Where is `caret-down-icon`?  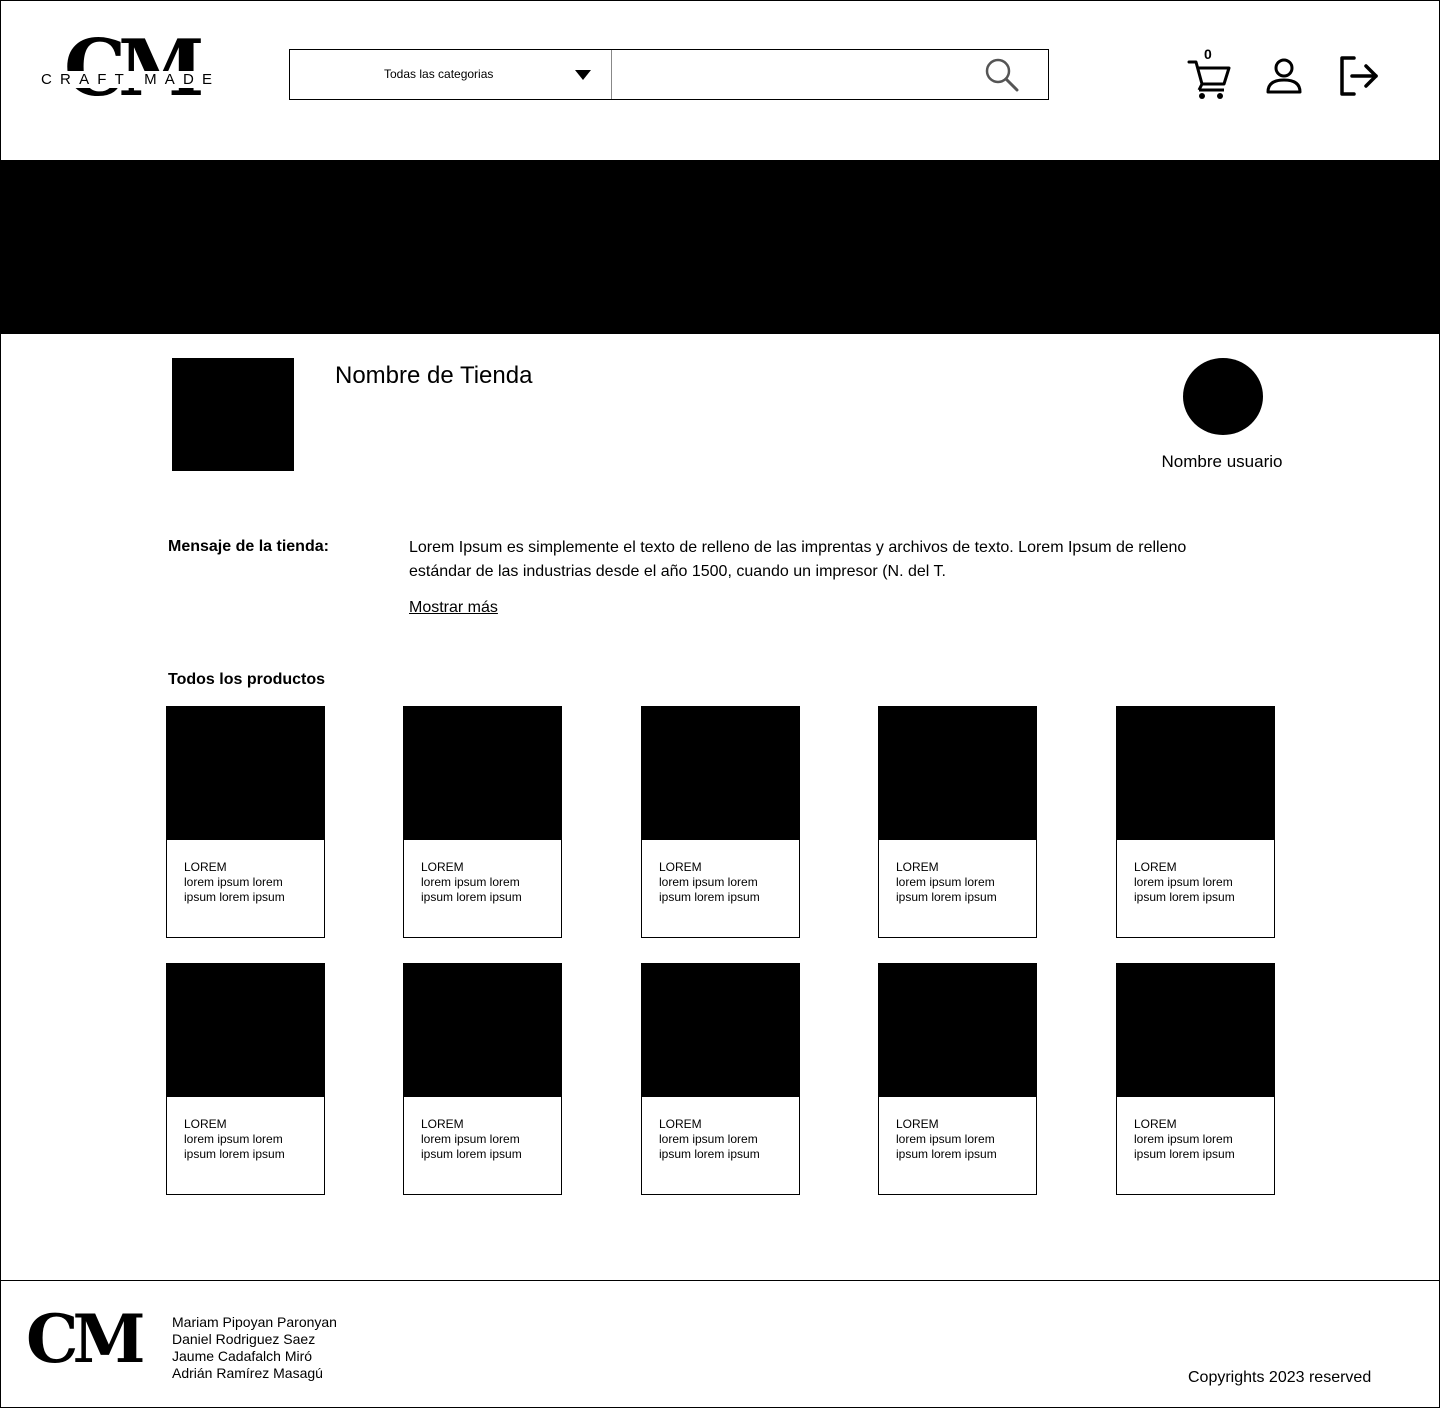 caret-down-icon is located at coordinates (583, 75).